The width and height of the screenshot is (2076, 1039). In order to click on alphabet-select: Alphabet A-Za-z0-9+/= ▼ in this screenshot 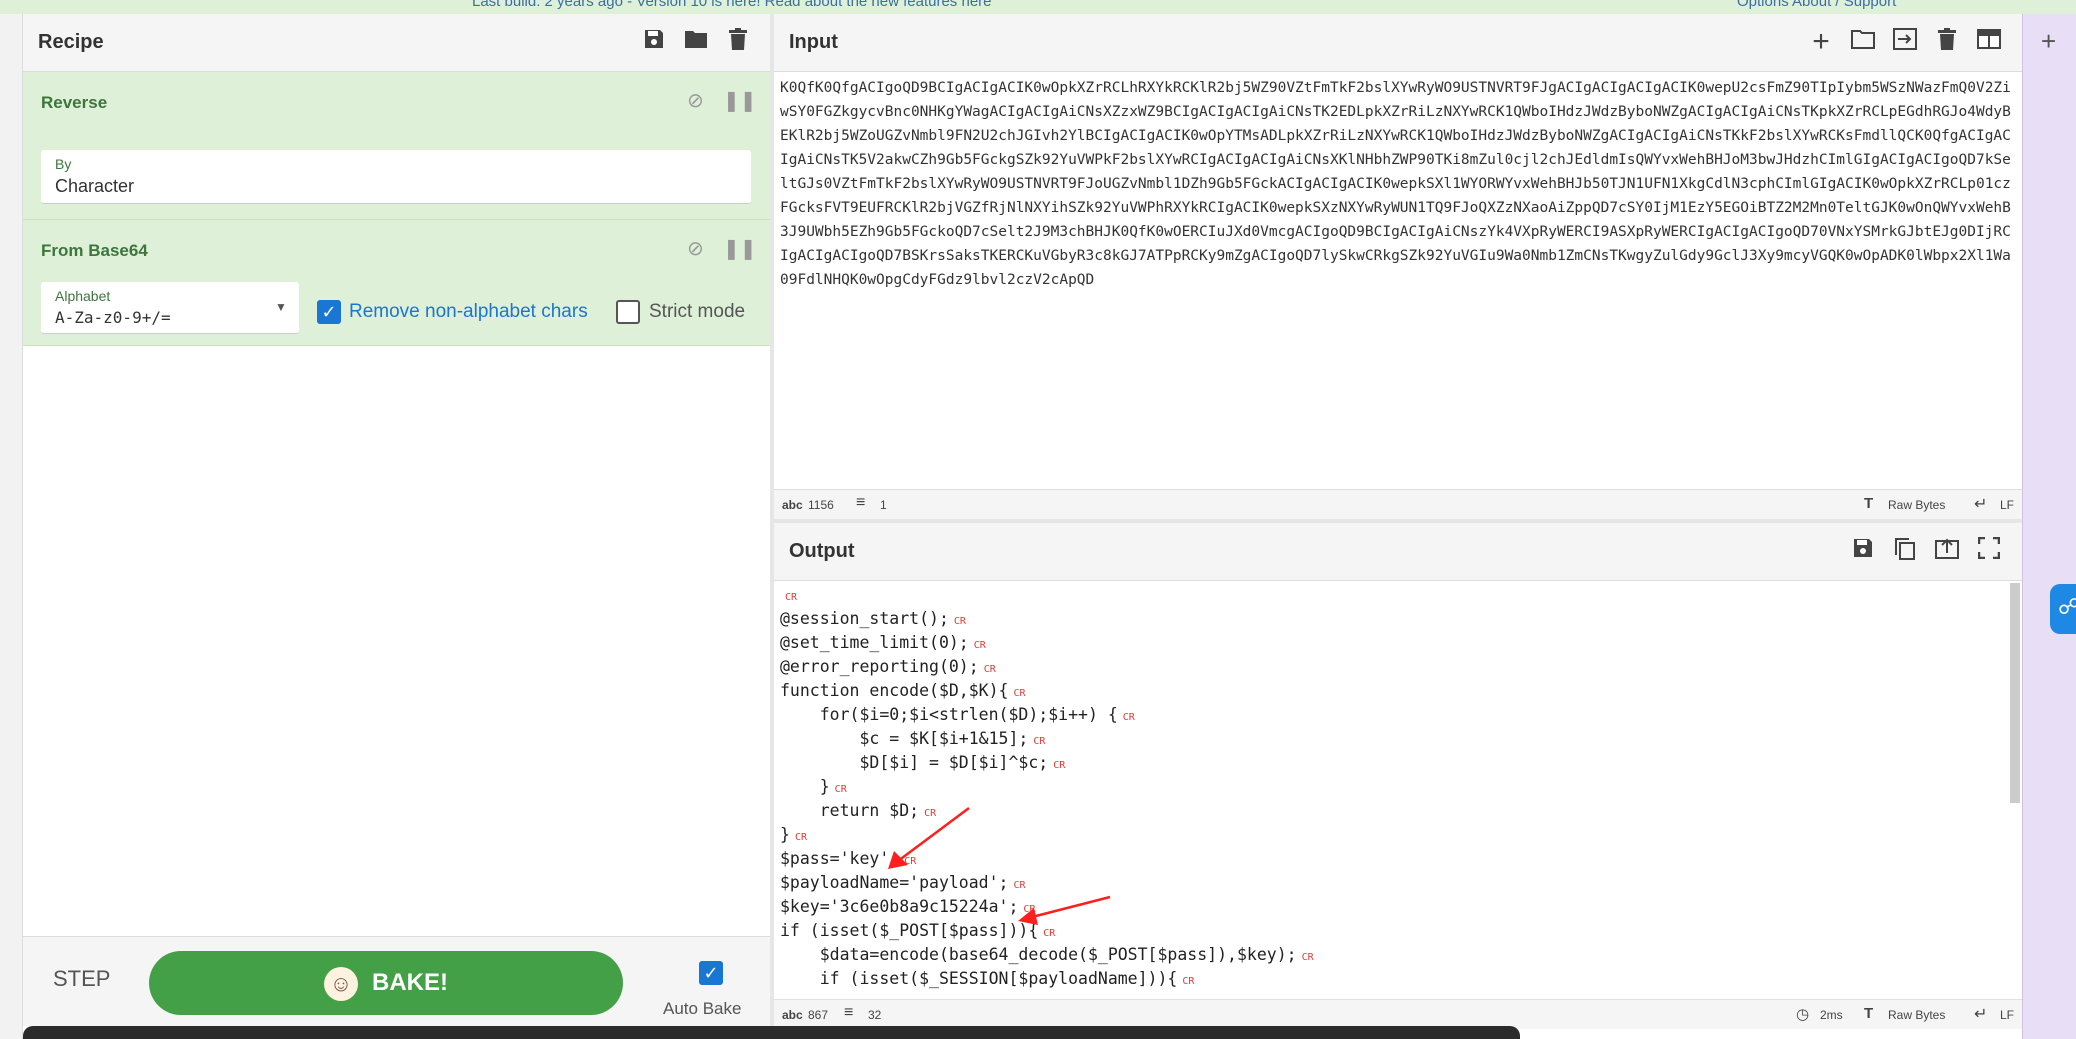, I will do `click(170, 308)`.